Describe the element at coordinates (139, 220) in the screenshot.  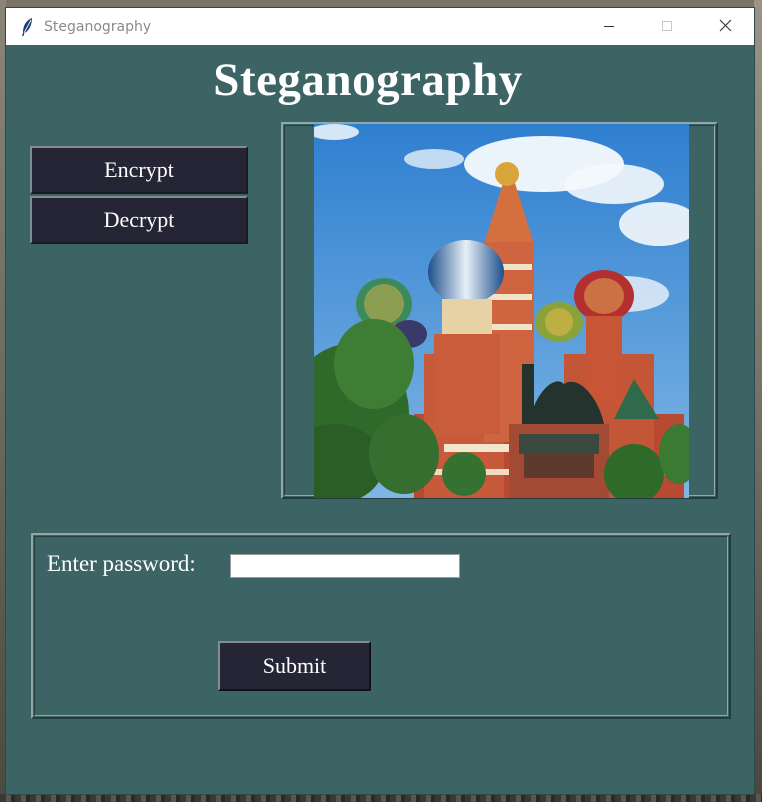
I see `decrypt-button: Decrypt` at that location.